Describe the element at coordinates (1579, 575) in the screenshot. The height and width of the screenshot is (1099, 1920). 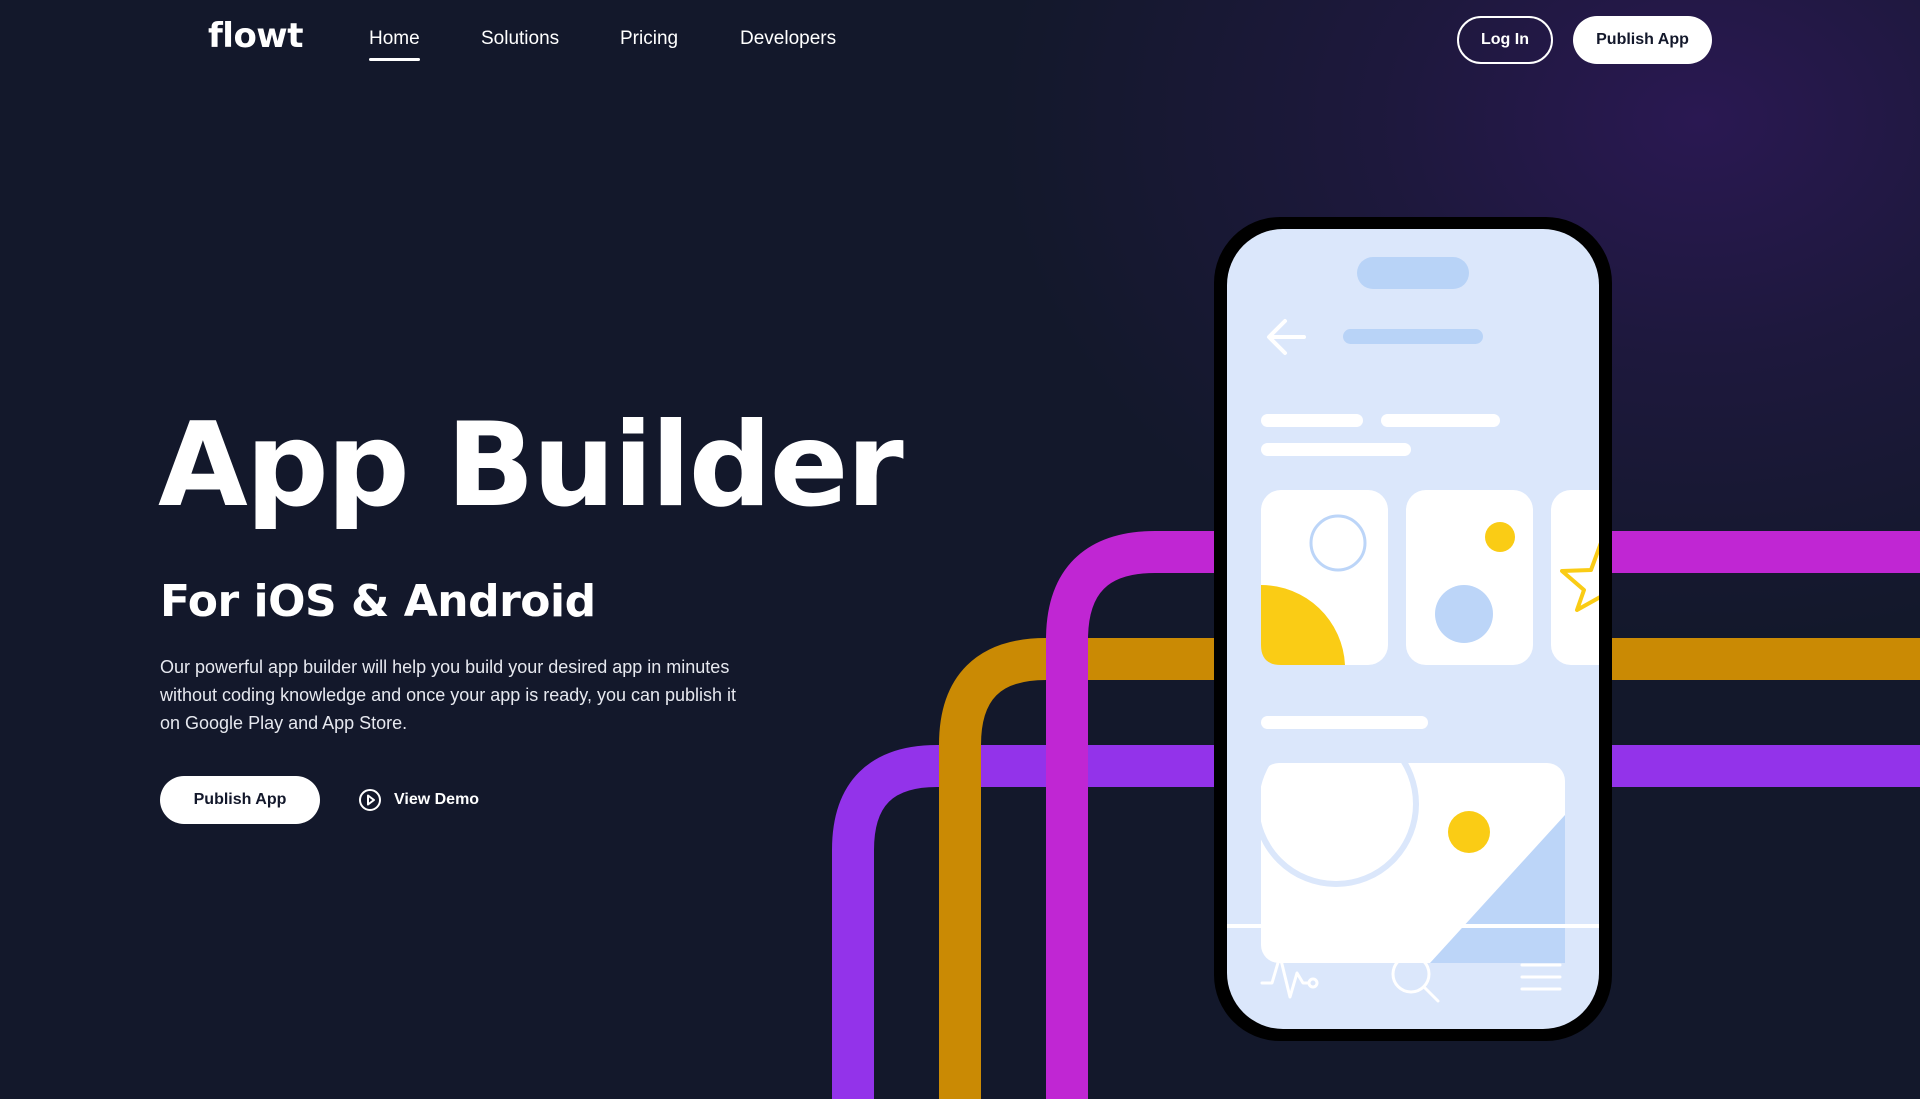
I see `star-icon` at that location.